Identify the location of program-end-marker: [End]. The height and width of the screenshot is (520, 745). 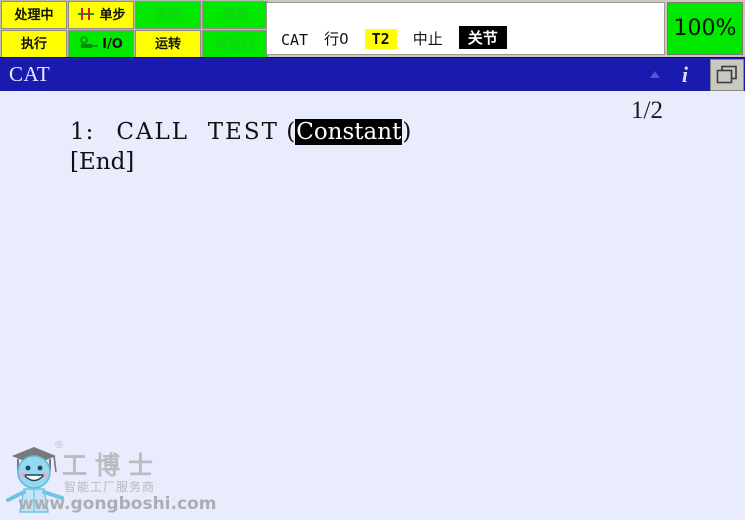
(102, 162).